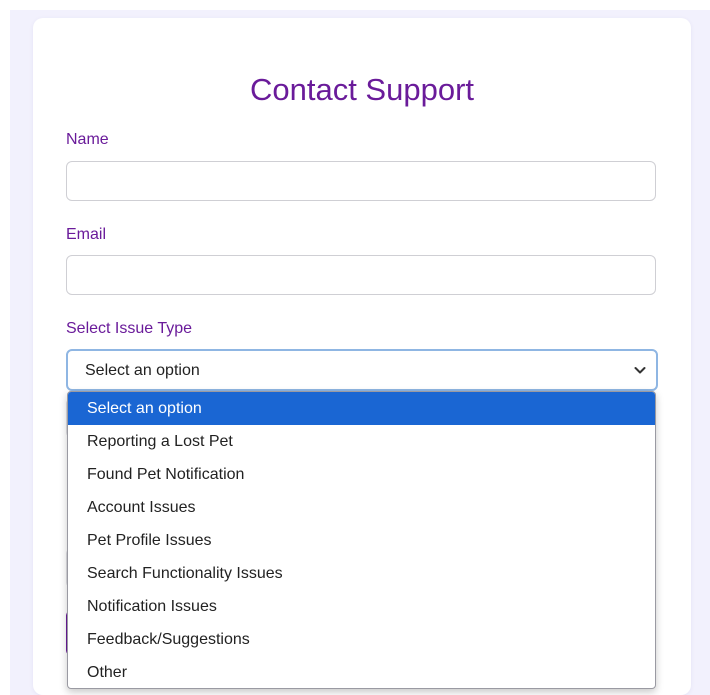 This screenshot has width=710, height=695. What do you see at coordinates (640, 370) in the screenshot?
I see `chevron-down-icon` at bounding box center [640, 370].